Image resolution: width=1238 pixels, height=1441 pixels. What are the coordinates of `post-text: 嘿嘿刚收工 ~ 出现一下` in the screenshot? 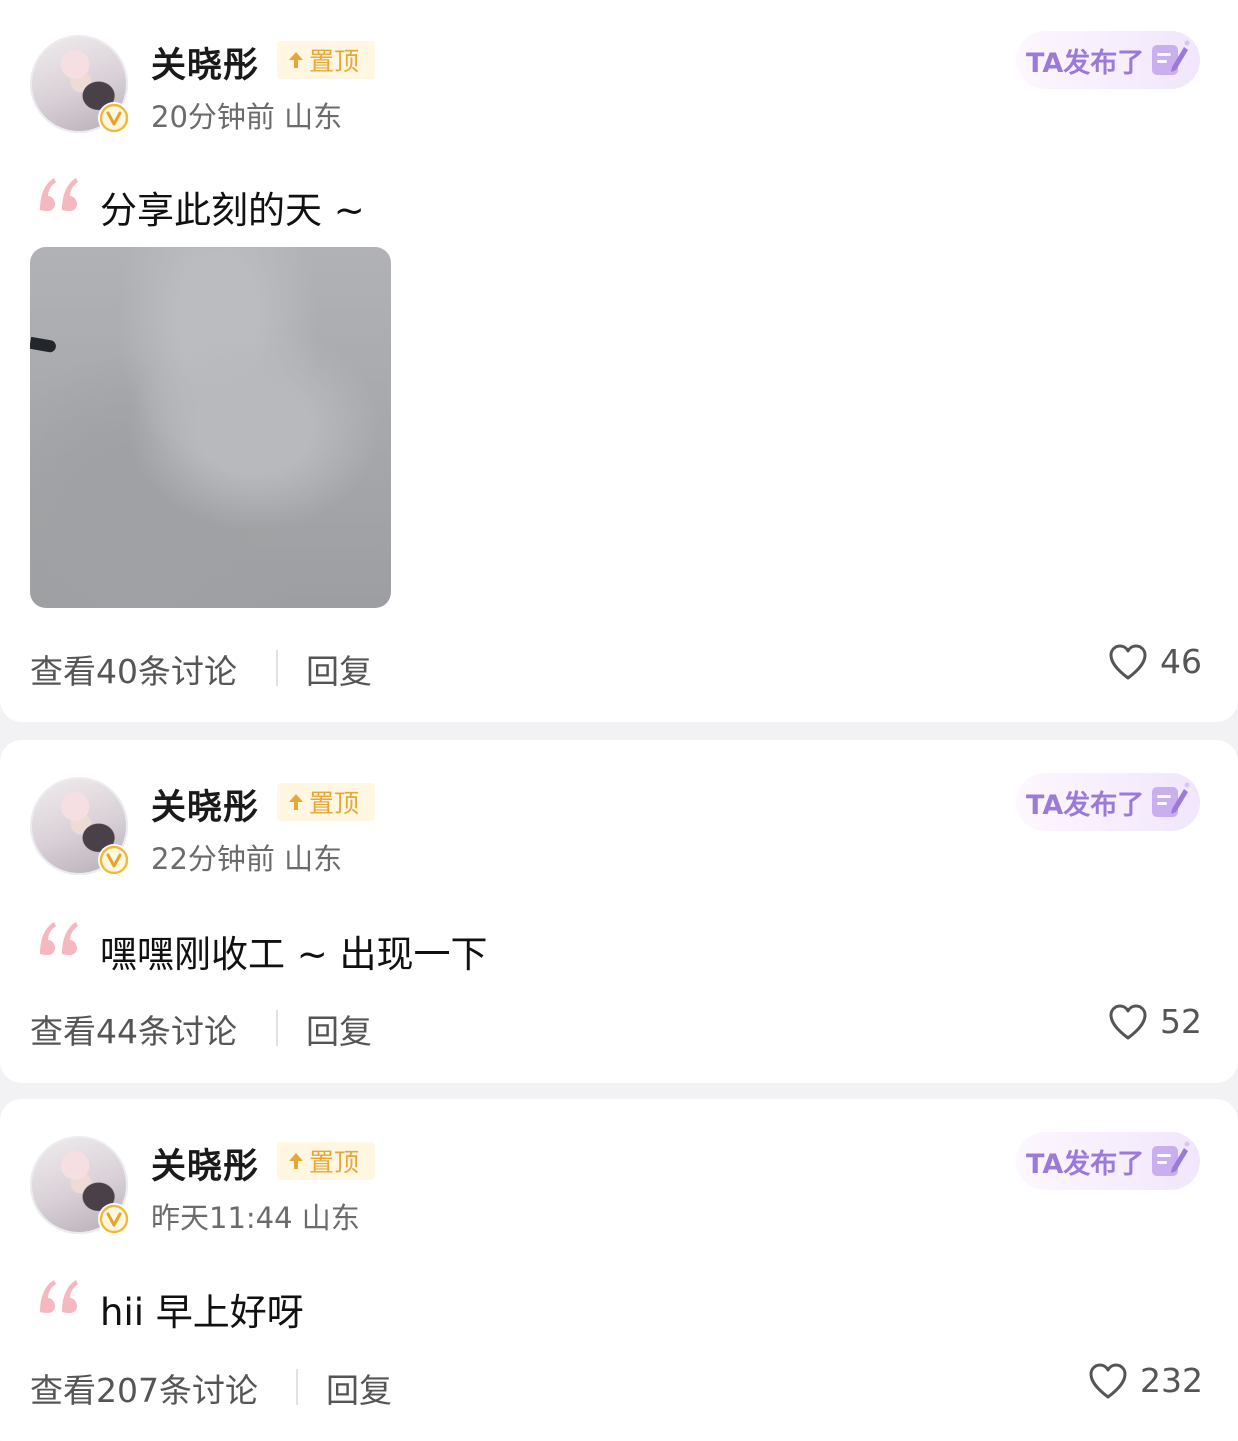 It's located at (294, 954).